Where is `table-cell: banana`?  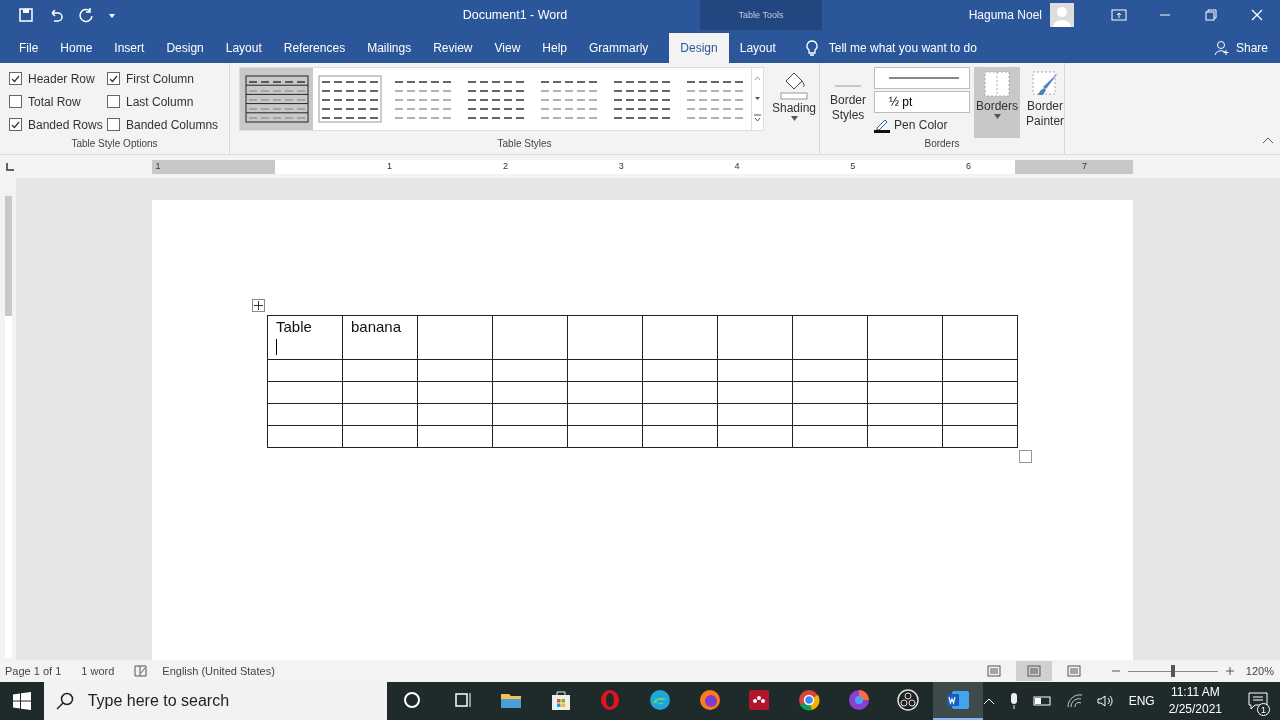
table-cell: banana is located at coordinates (380, 337).